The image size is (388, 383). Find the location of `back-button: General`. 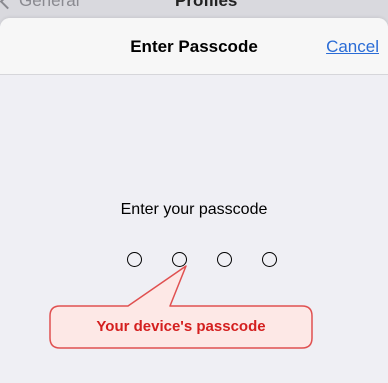

back-button: General is located at coordinates (40, 5).